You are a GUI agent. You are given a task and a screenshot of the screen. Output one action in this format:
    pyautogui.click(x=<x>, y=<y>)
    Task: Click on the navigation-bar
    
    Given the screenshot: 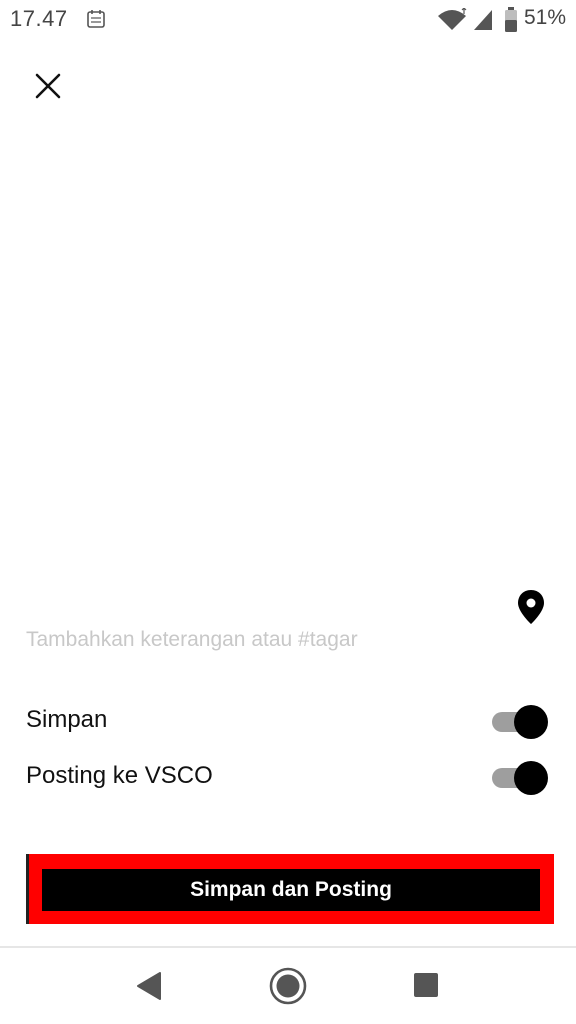 What is the action you would take?
    pyautogui.click(x=288, y=986)
    